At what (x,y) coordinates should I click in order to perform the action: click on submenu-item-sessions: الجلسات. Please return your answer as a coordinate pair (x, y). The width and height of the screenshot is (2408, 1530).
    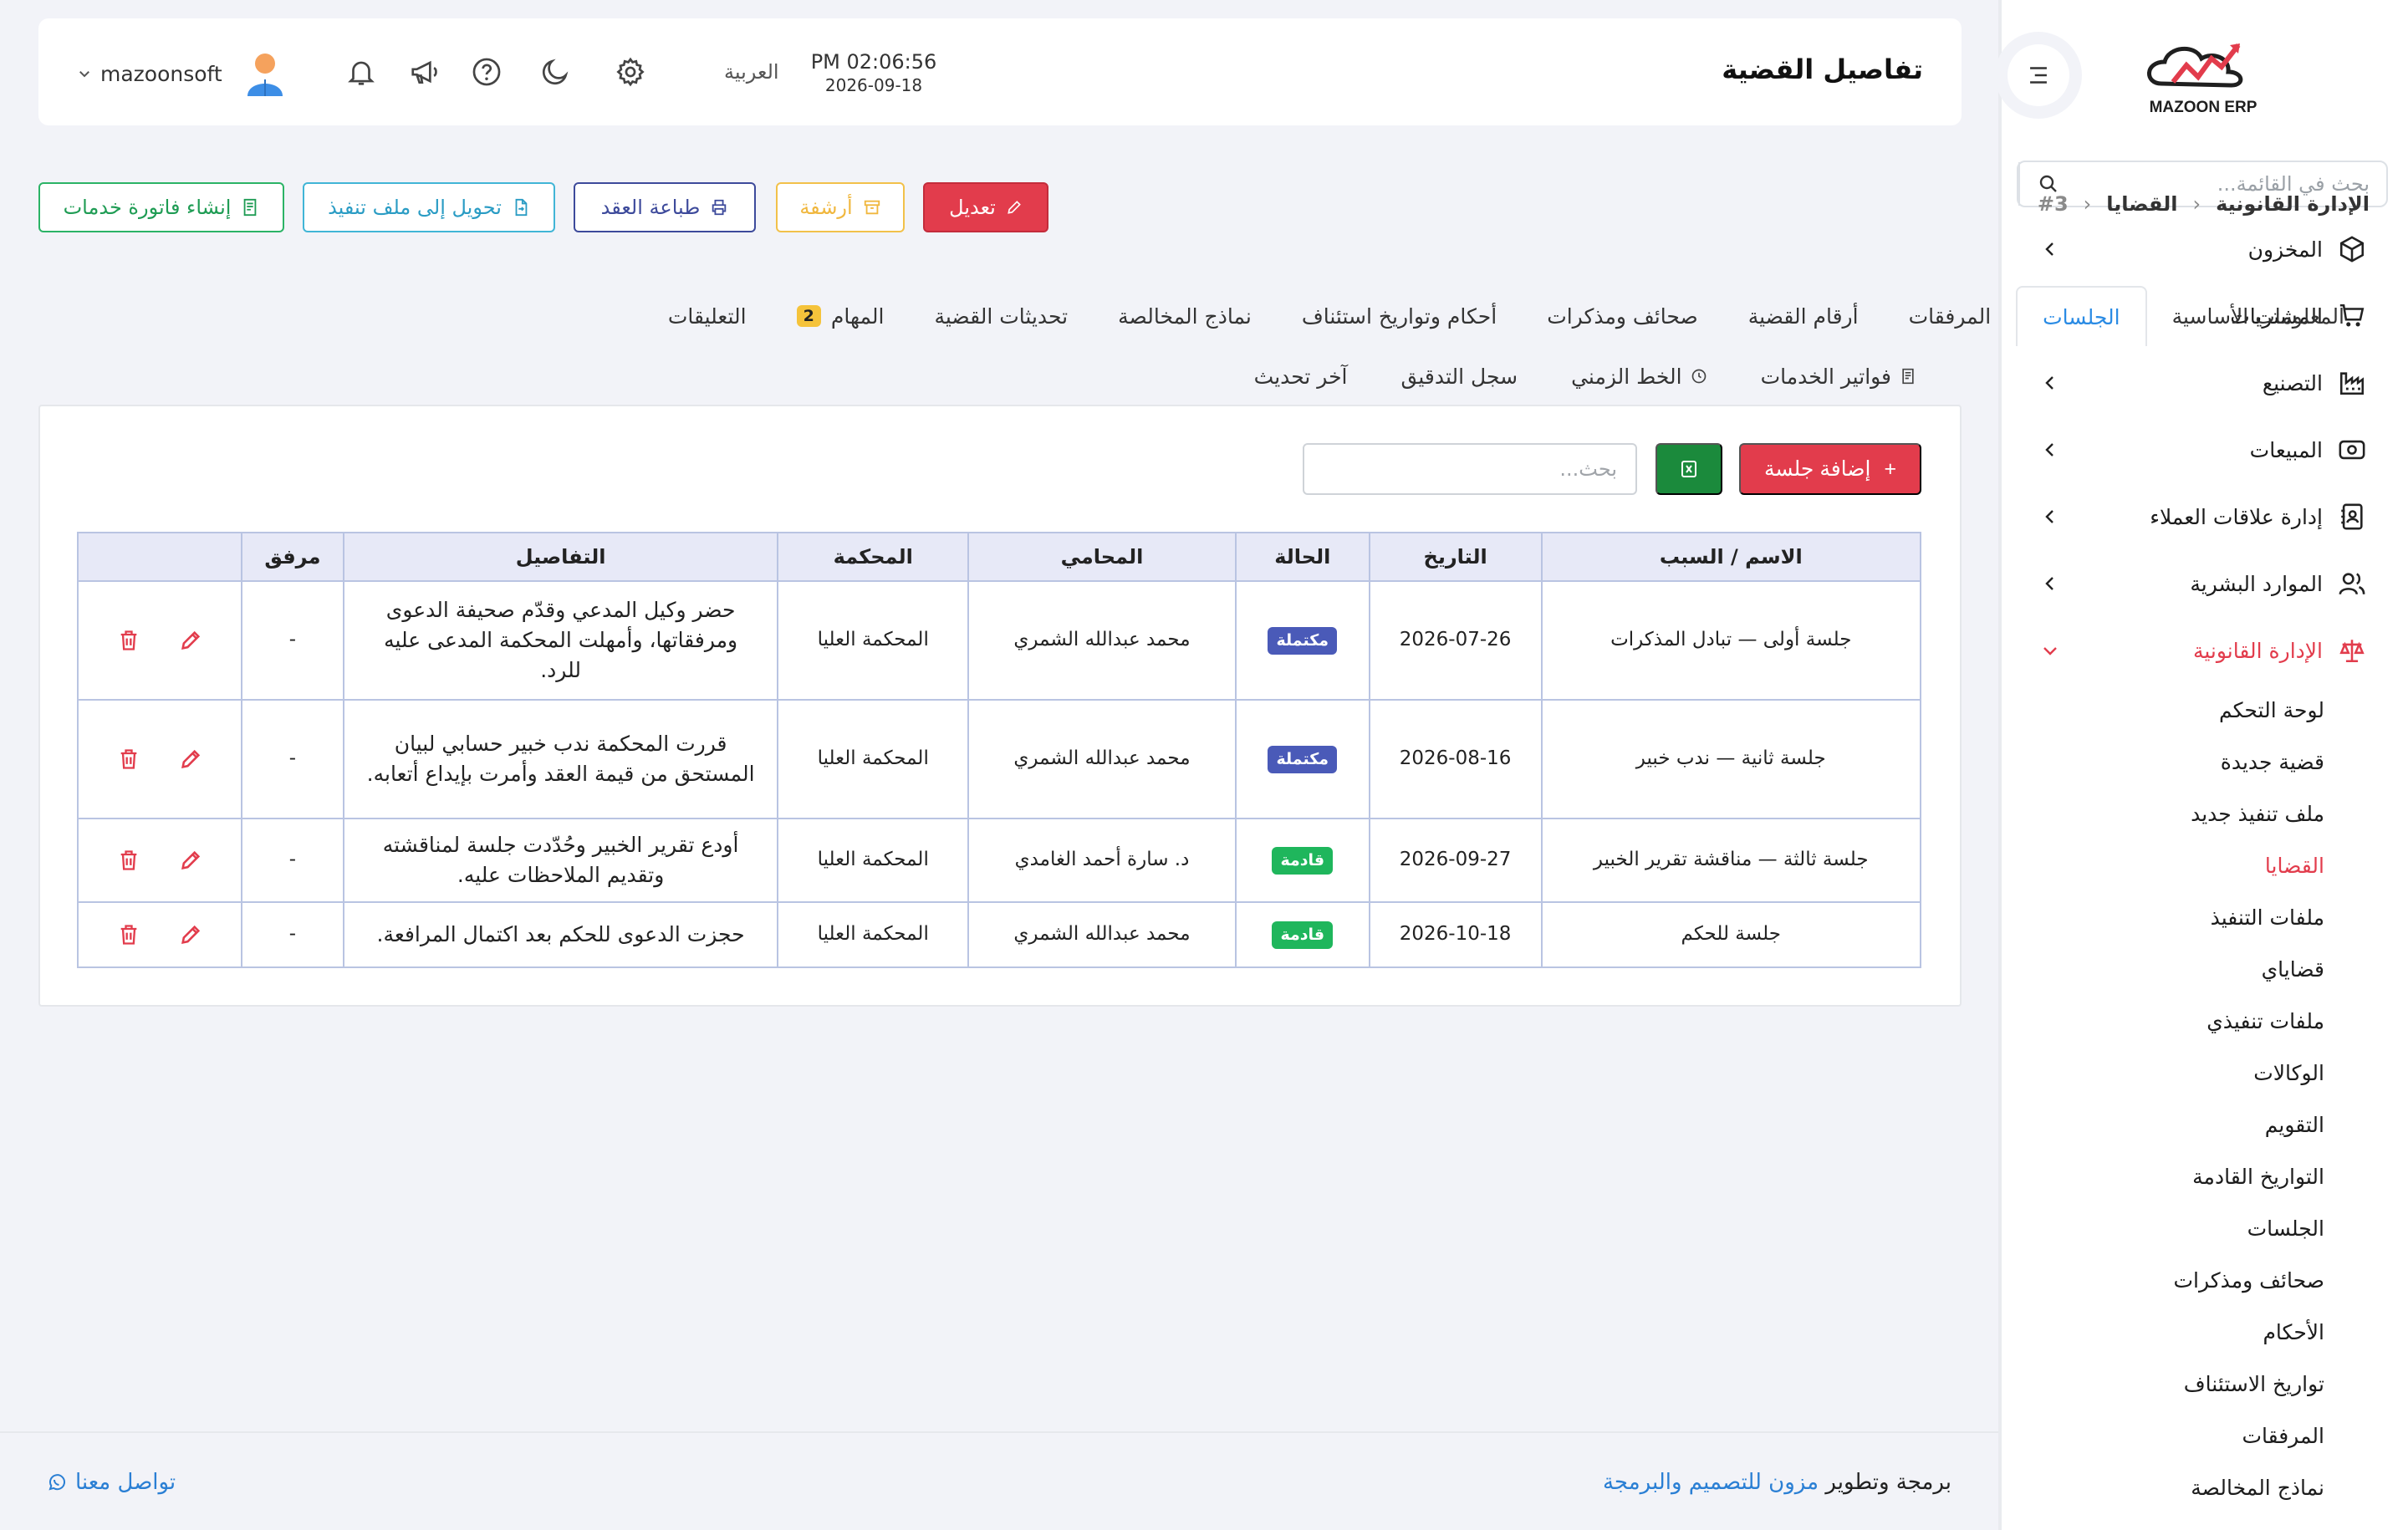
    Looking at the image, I should click on (2161, 1228).